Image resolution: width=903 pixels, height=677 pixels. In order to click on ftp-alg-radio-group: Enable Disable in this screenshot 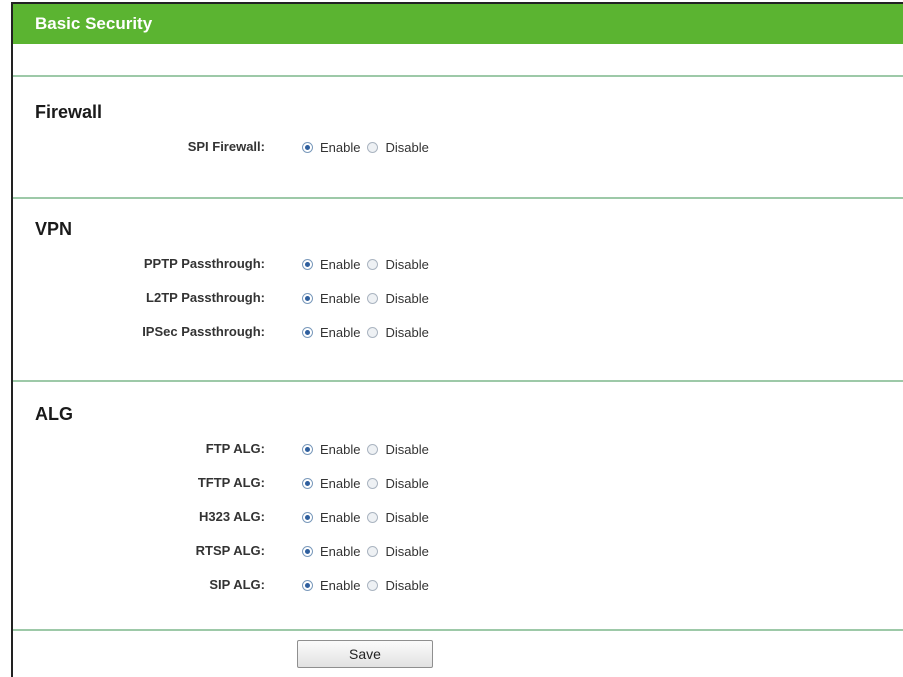, I will do `click(369, 449)`.